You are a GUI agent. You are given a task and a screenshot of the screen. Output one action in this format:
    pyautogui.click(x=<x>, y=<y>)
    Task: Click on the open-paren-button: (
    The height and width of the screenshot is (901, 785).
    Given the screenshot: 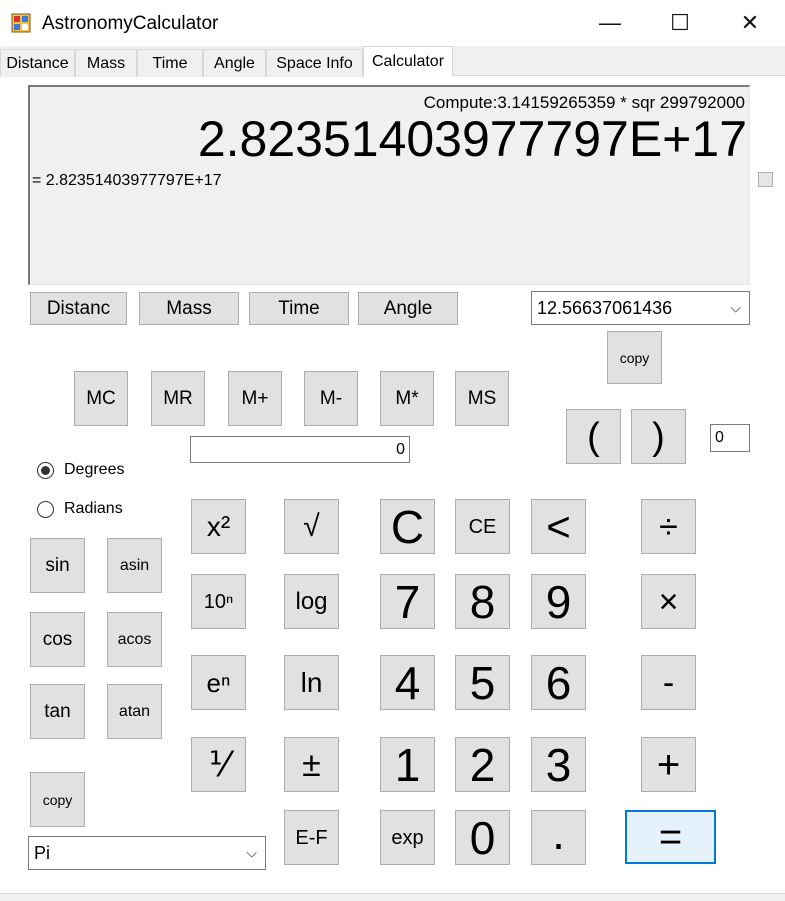 What is the action you would take?
    pyautogui.click(x=593, y=436)
    